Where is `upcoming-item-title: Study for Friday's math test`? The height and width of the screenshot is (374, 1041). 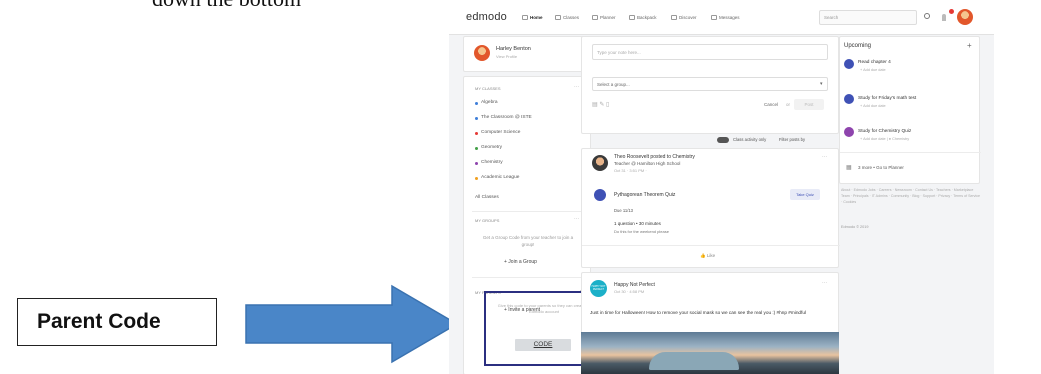
upcoming-item-title: Study for Friday's math test is located at coordinates (887, 98).